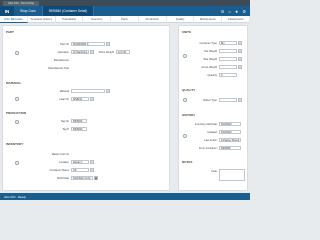 The height and width of the screenshot is (240, 320). I want to click on tab-attachments: Attachments, so click(236, 19).